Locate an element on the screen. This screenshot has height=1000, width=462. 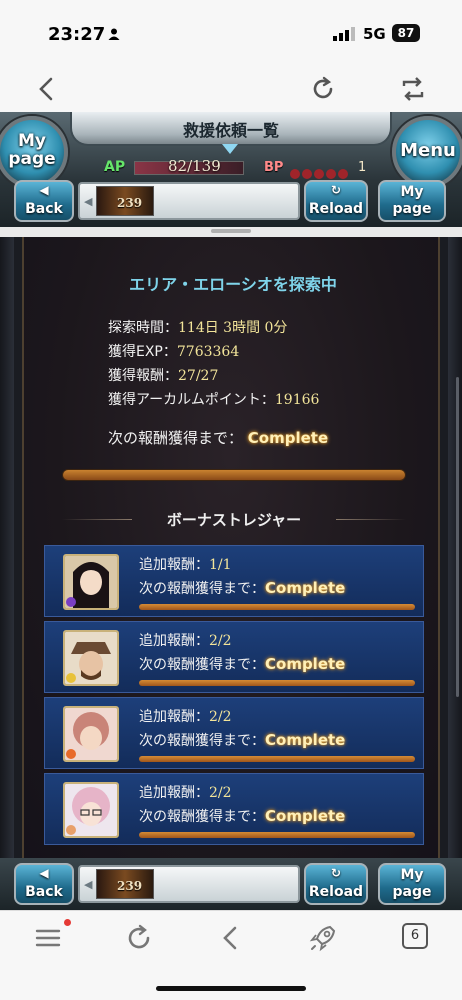
arcarum-points-label: 獲得アーカルムポイント： is located at coordinates (191, 400).